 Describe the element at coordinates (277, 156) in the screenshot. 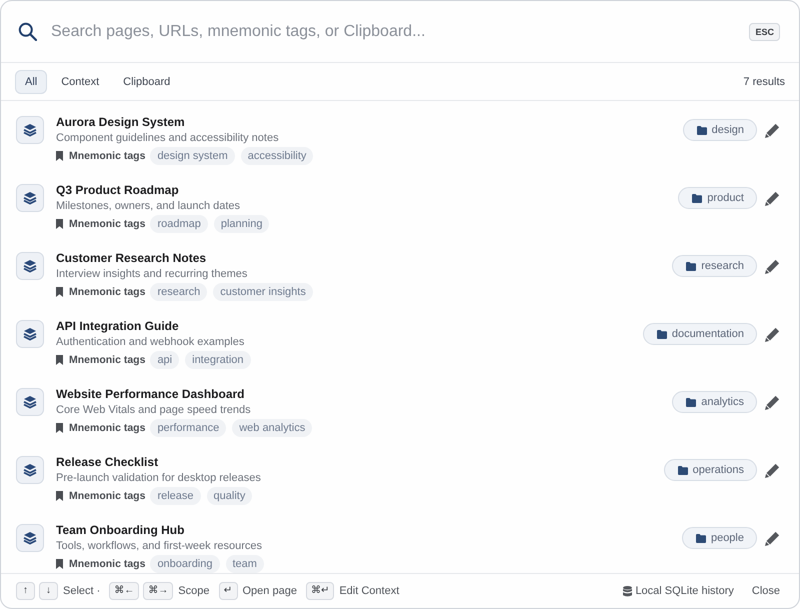

I see `mnemonic-tag: accessibility` at that location.